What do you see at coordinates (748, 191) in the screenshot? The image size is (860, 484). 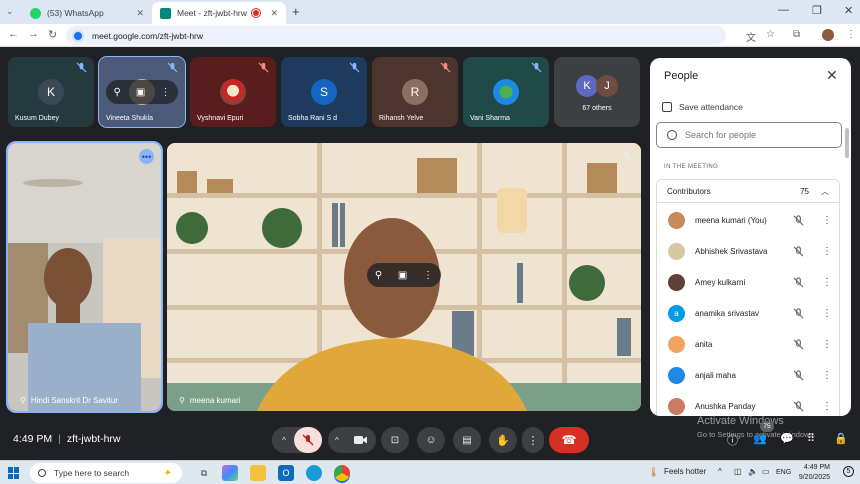 I see `contributors-group: Contributors 75 ︿` at bounding box center [748, 191].